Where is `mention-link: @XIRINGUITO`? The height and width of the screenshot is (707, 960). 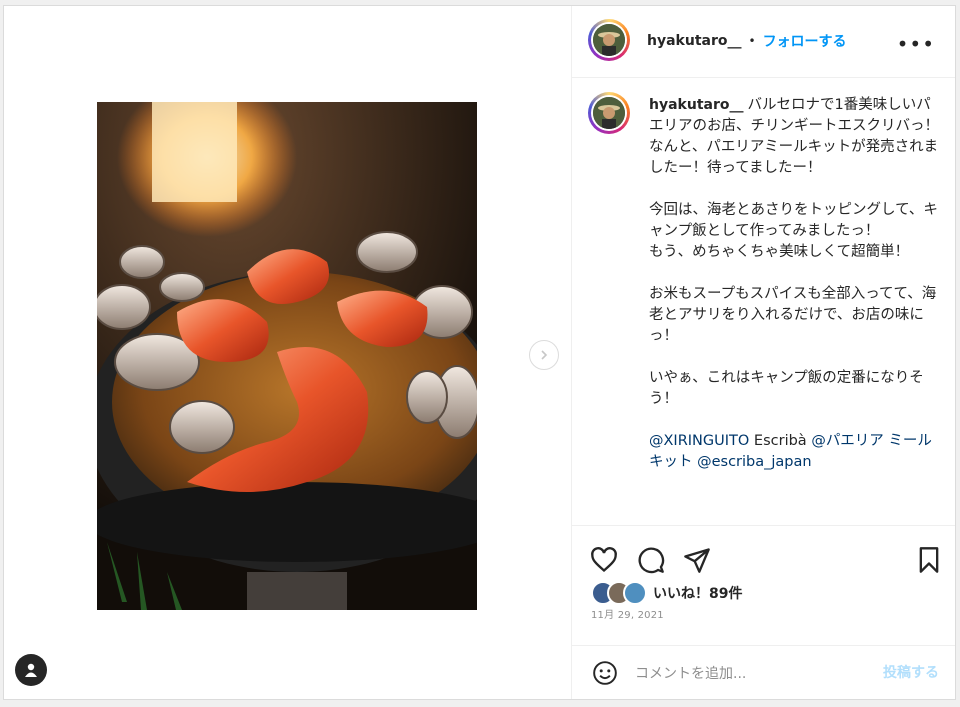
mention-link: @XIRINGUITO is located at coordinates (699, 441).